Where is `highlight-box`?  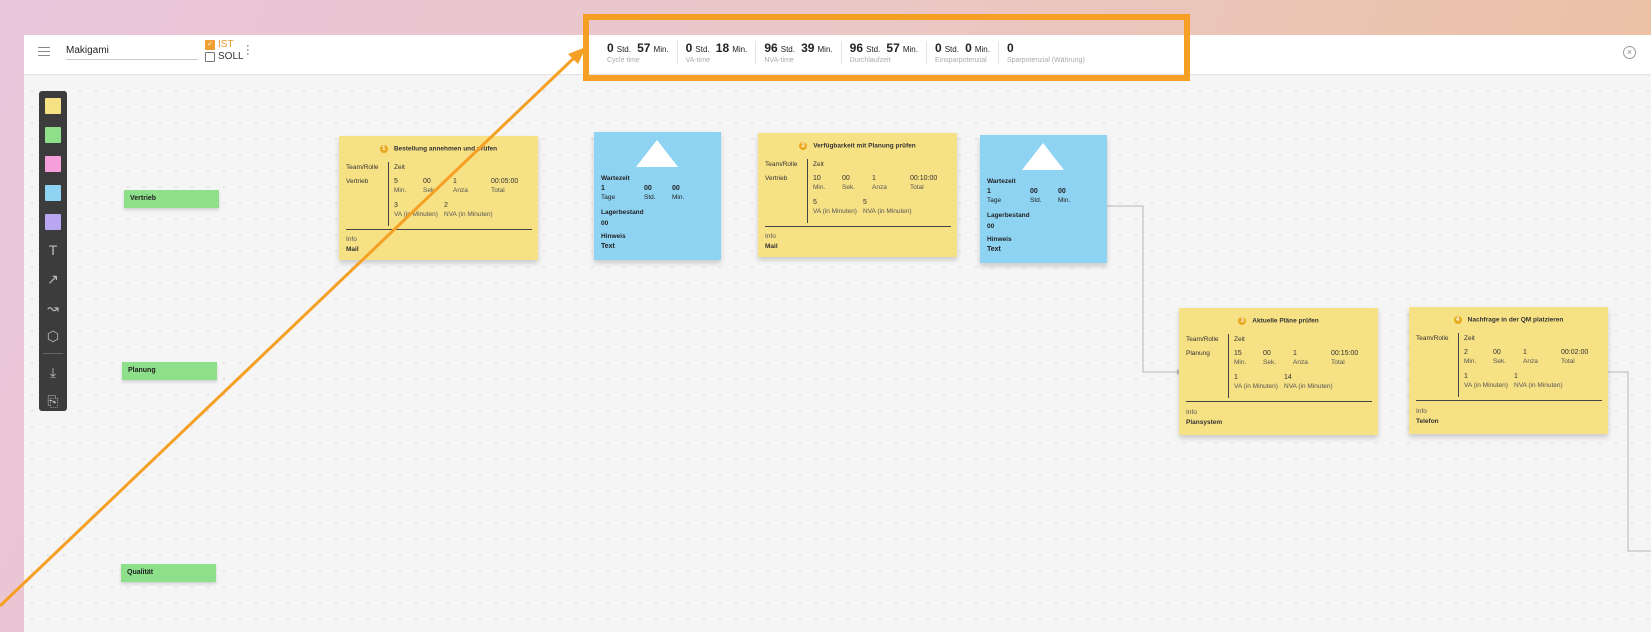
highlight-box is located at coordinates (886, 47).